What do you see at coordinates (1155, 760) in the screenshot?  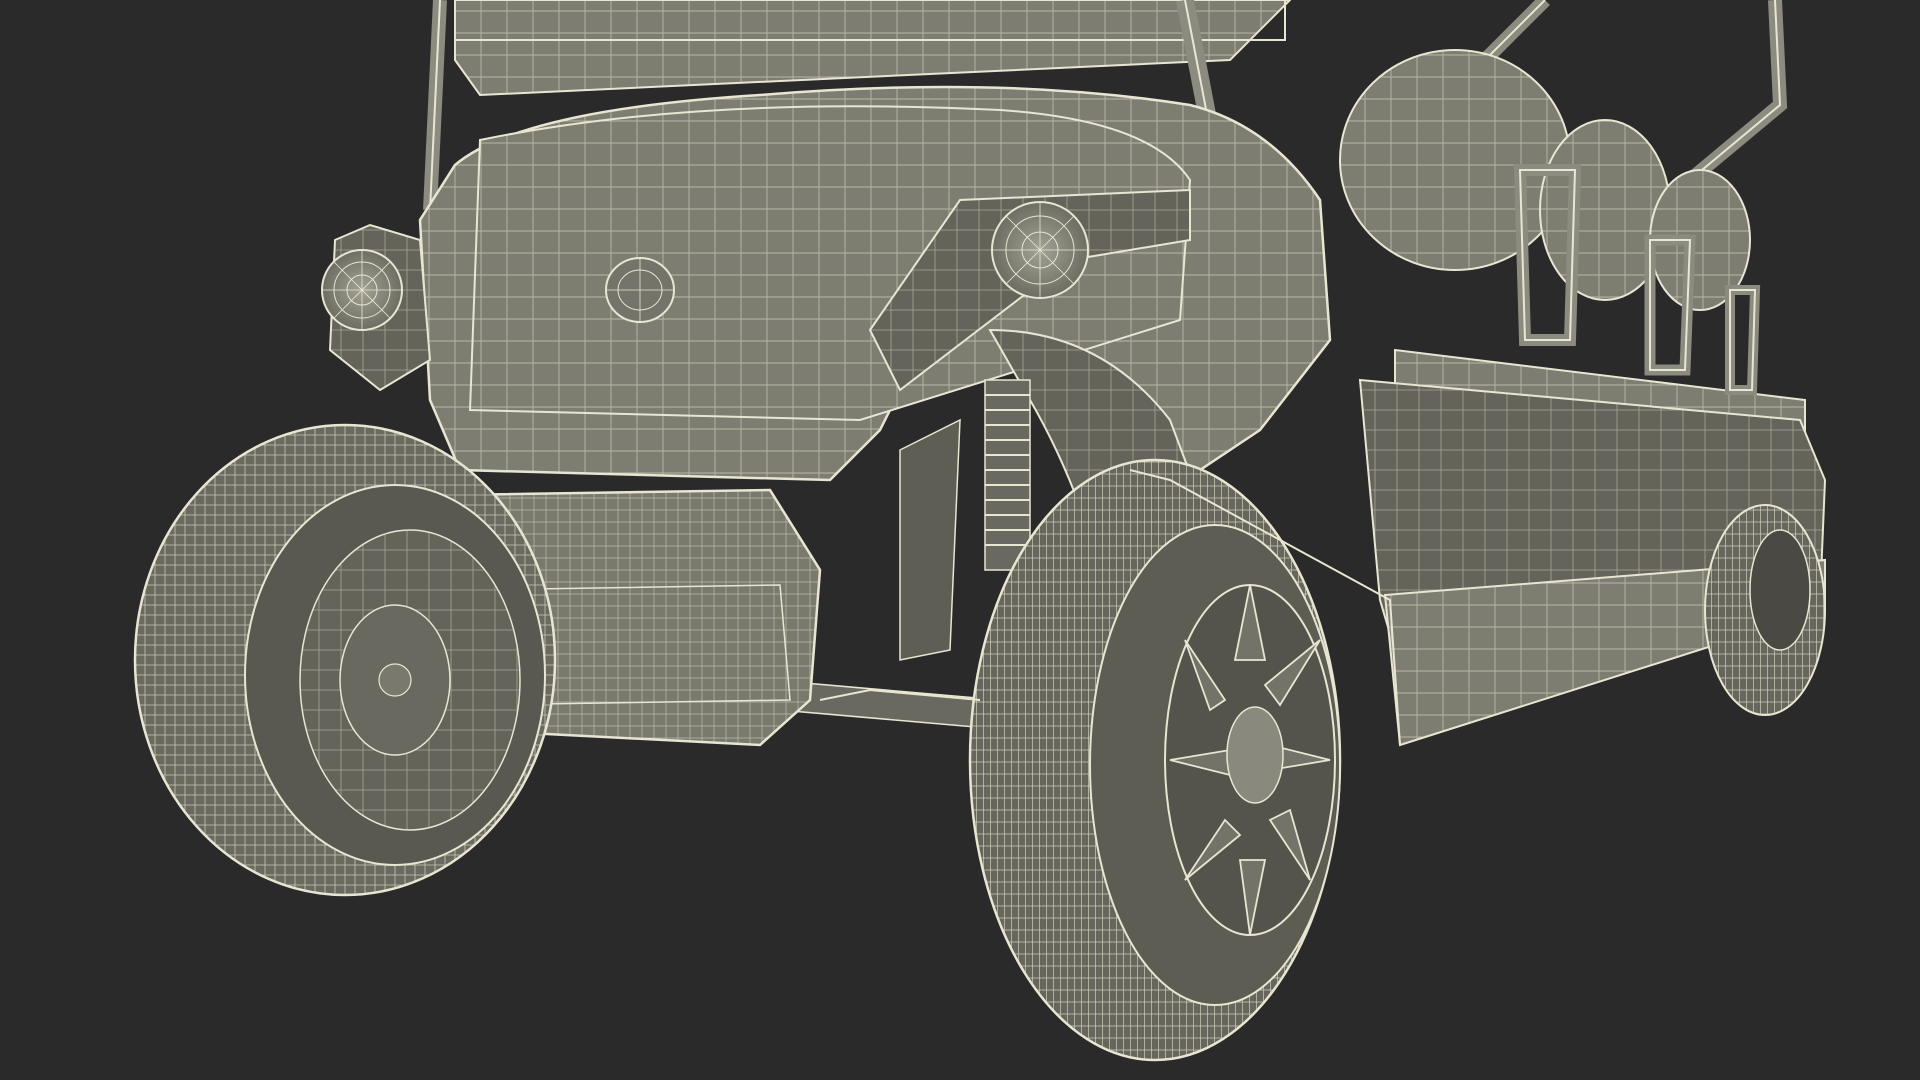 I see `front-right-wheel` at bounding box center [1155, 760].